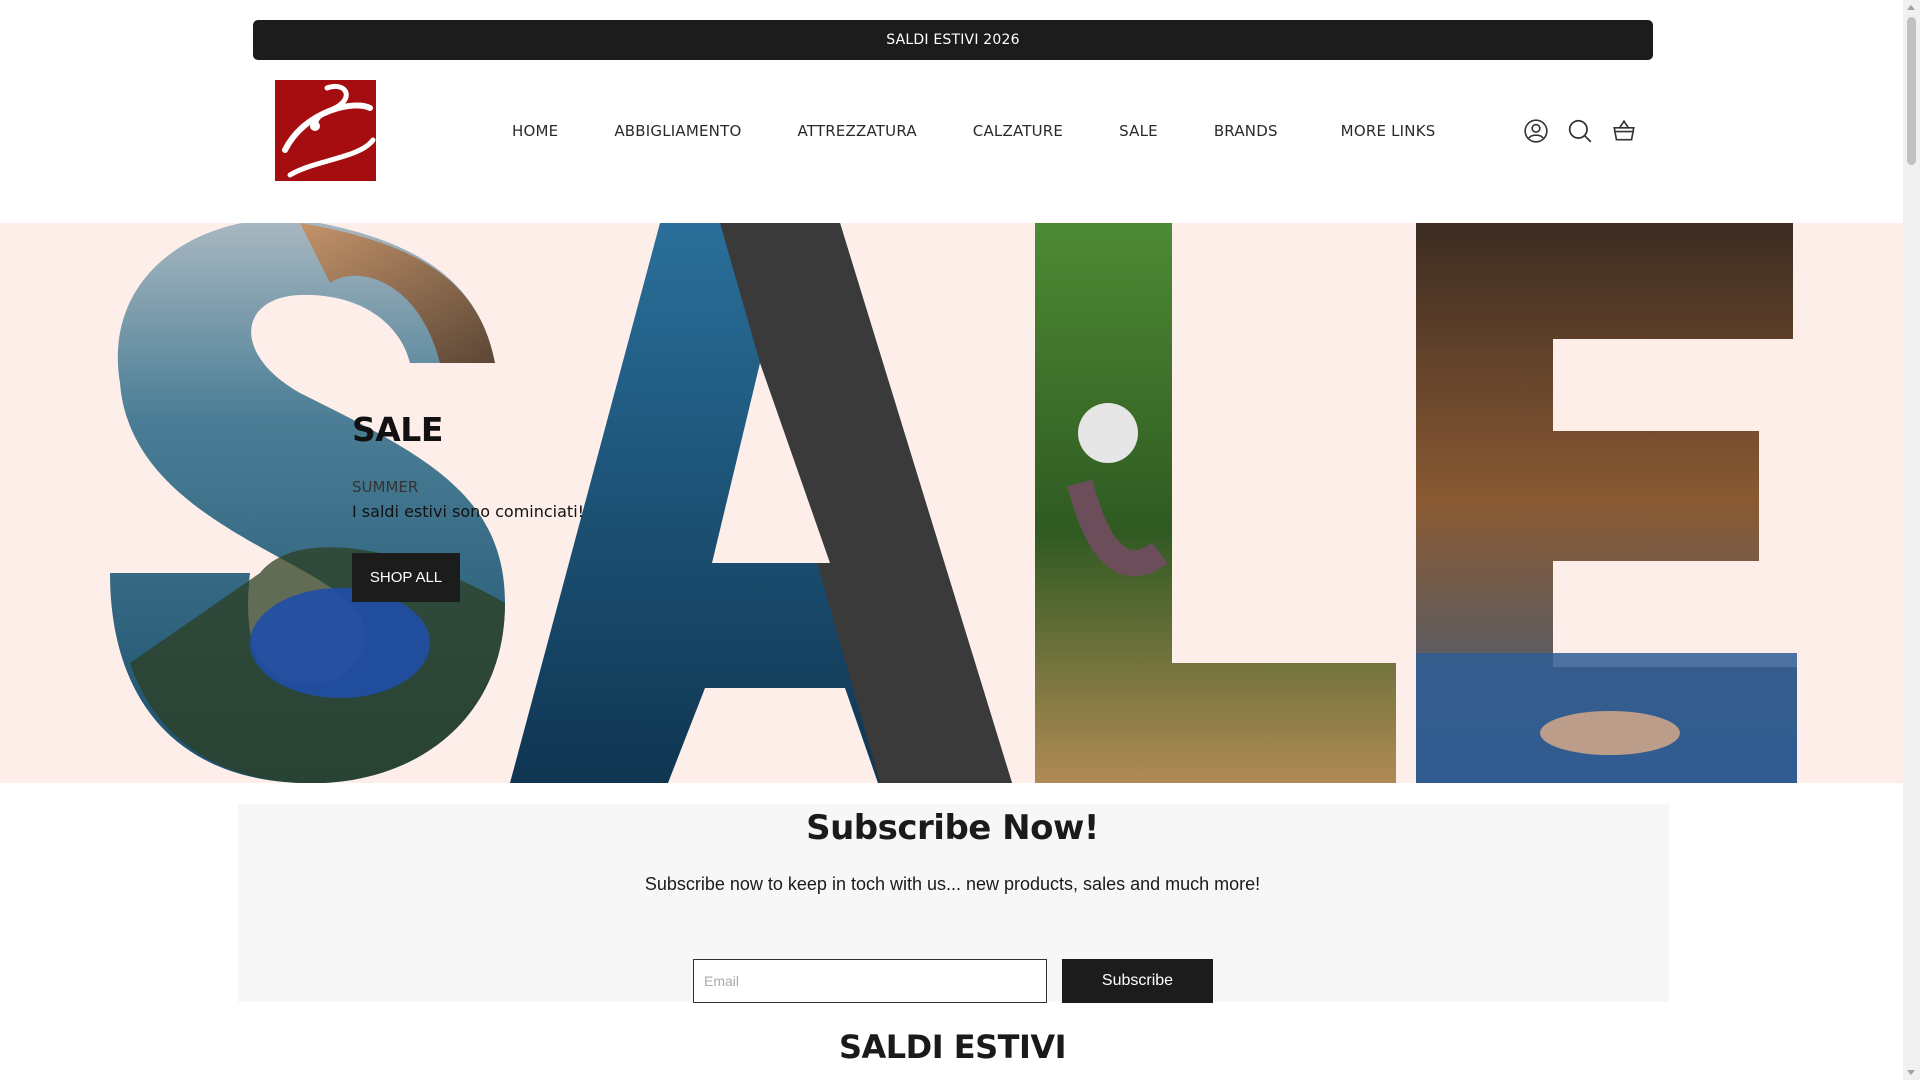 The image size is (1920, 1080). Describe the element at coordinates (952, 828) in the screenshot. I see `subscribe-title: Subscribe Now!` at that location.